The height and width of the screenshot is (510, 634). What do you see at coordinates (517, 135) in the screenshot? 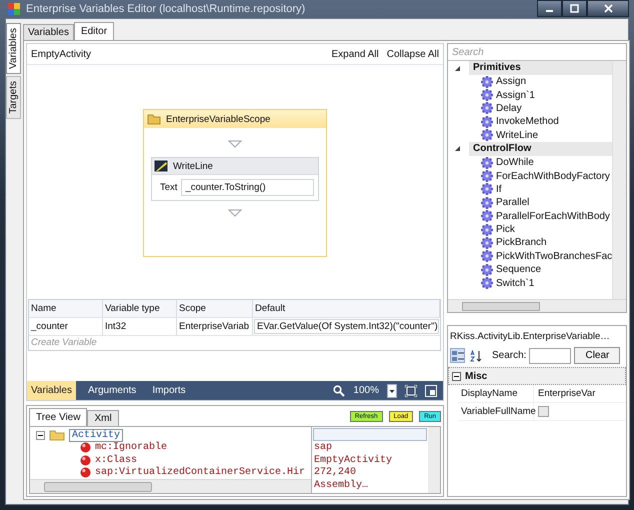
I see `toolbox-item: WriteLine` at bounding box center [517, 135].